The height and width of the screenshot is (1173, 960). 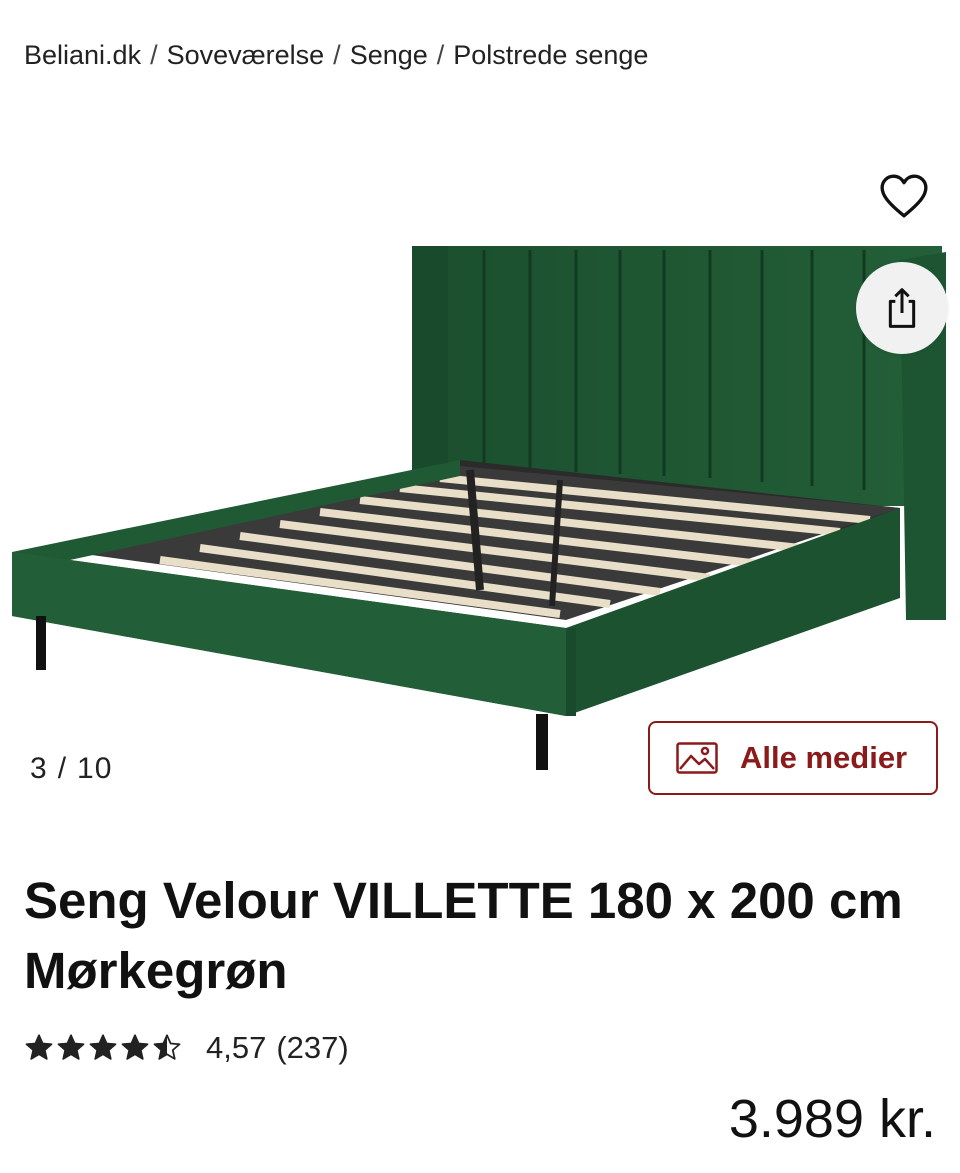 What do you see at coordinates (697, 758) in the screenshot?
I see `image-icon` at bounding box center [697, 758].